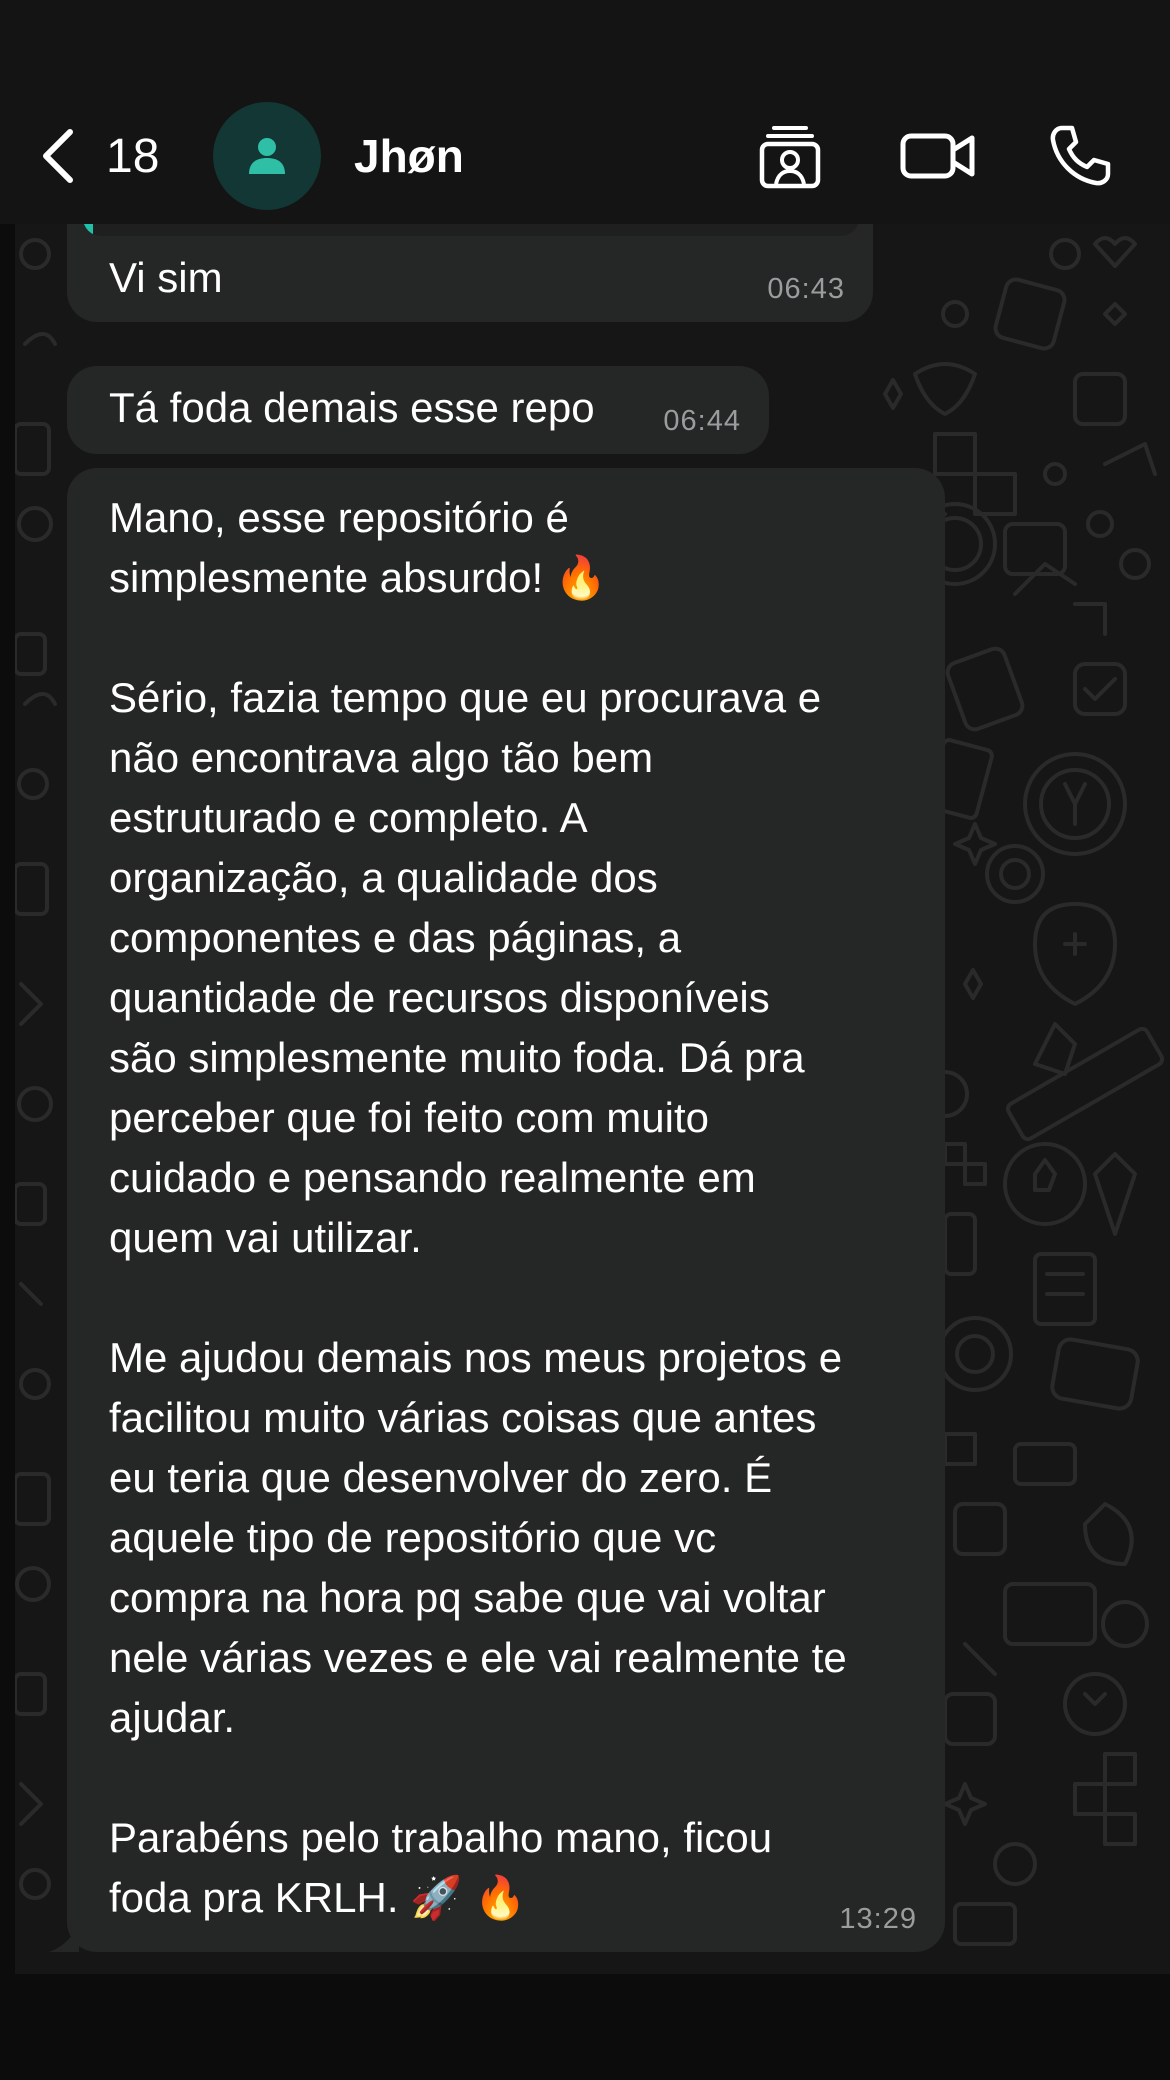 This screenshot has height=2080, width=1170. I want to click on contact-card-icon, so click(790, 156).